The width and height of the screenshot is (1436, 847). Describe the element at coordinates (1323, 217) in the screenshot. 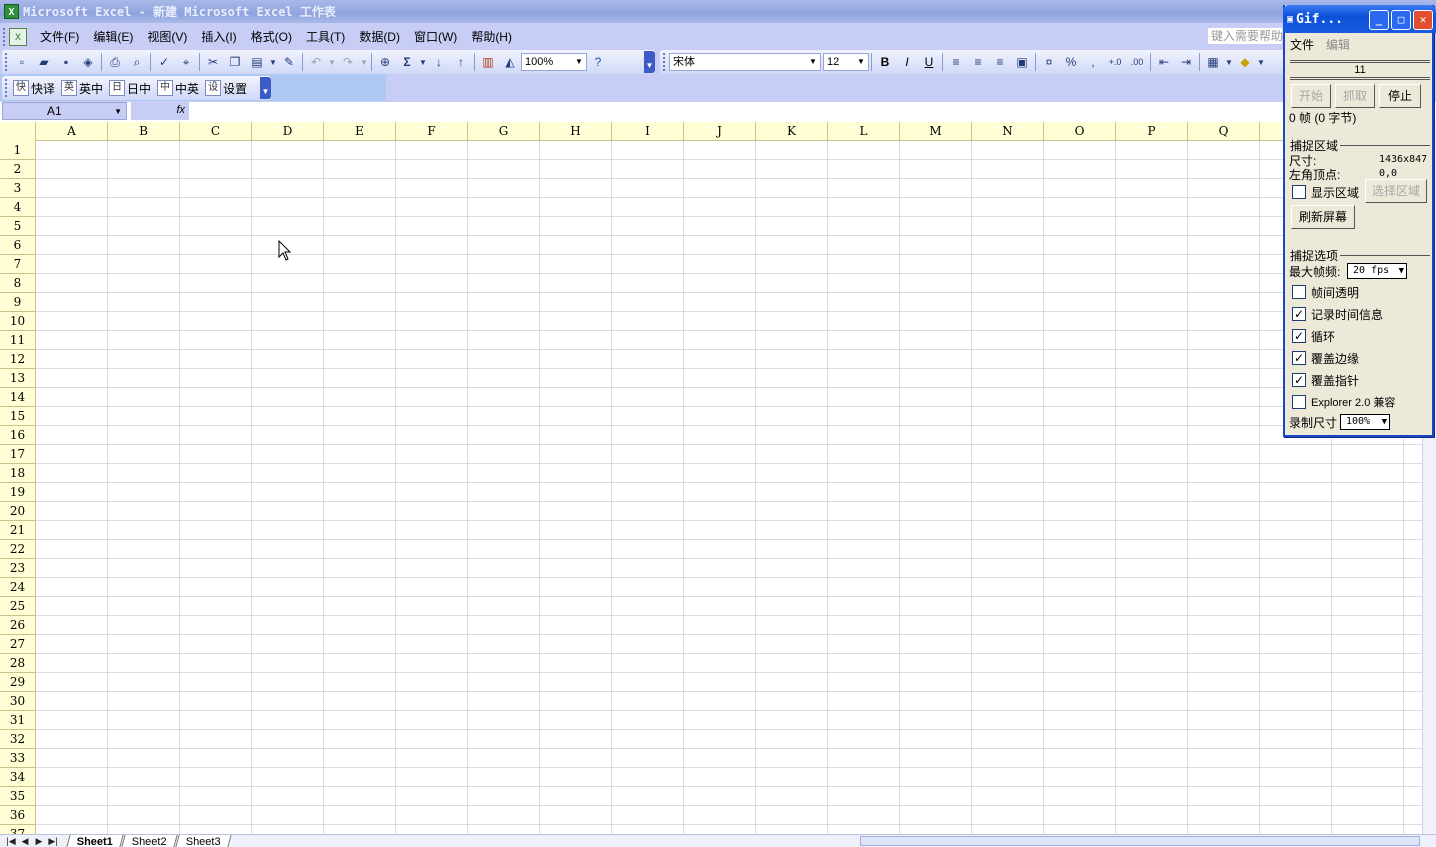

I see `refresh-screen-button: 刷新屏幕` at that location.